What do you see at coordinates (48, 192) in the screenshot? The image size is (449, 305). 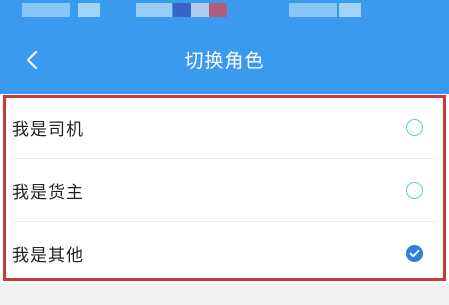 I see `role-option-label: 我是货主` at bounding box center [48, 192].